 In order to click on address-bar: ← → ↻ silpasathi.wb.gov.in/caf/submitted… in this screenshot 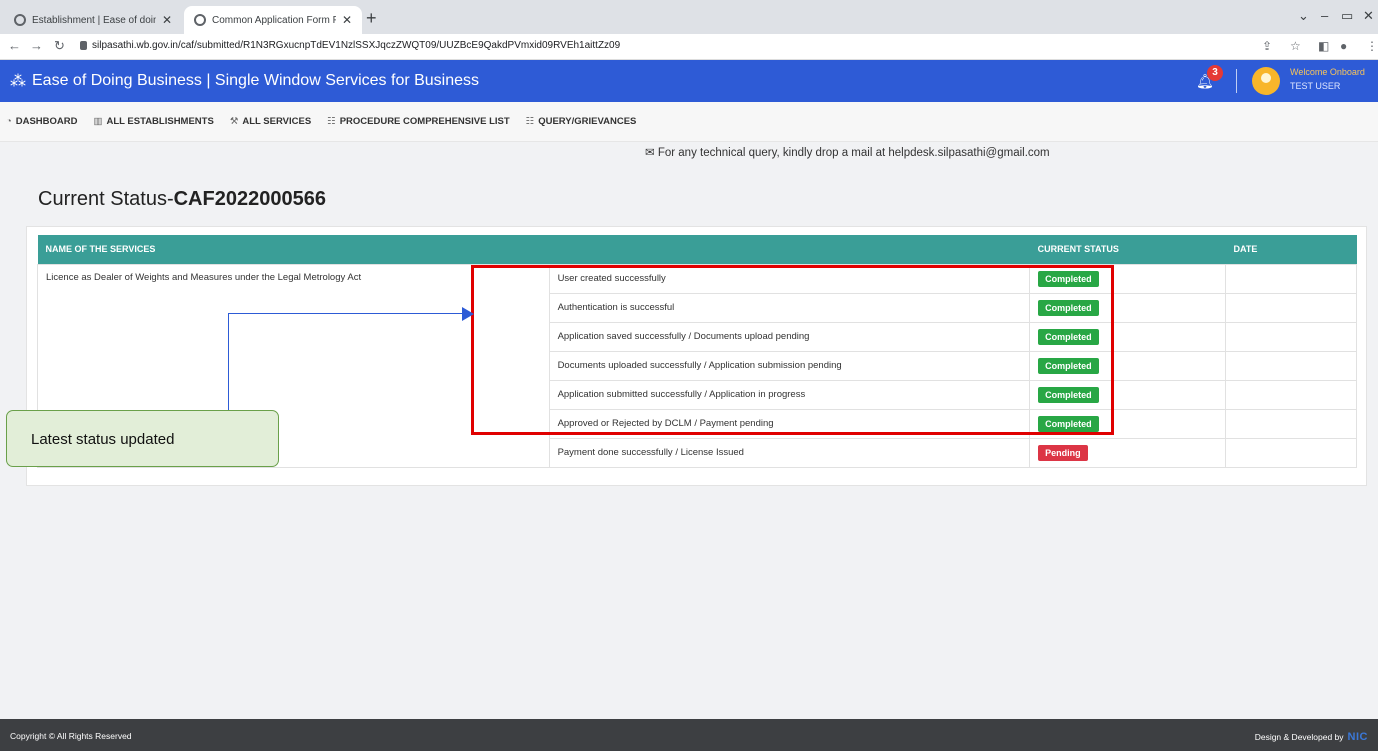, I will do `click(689, 47)`.